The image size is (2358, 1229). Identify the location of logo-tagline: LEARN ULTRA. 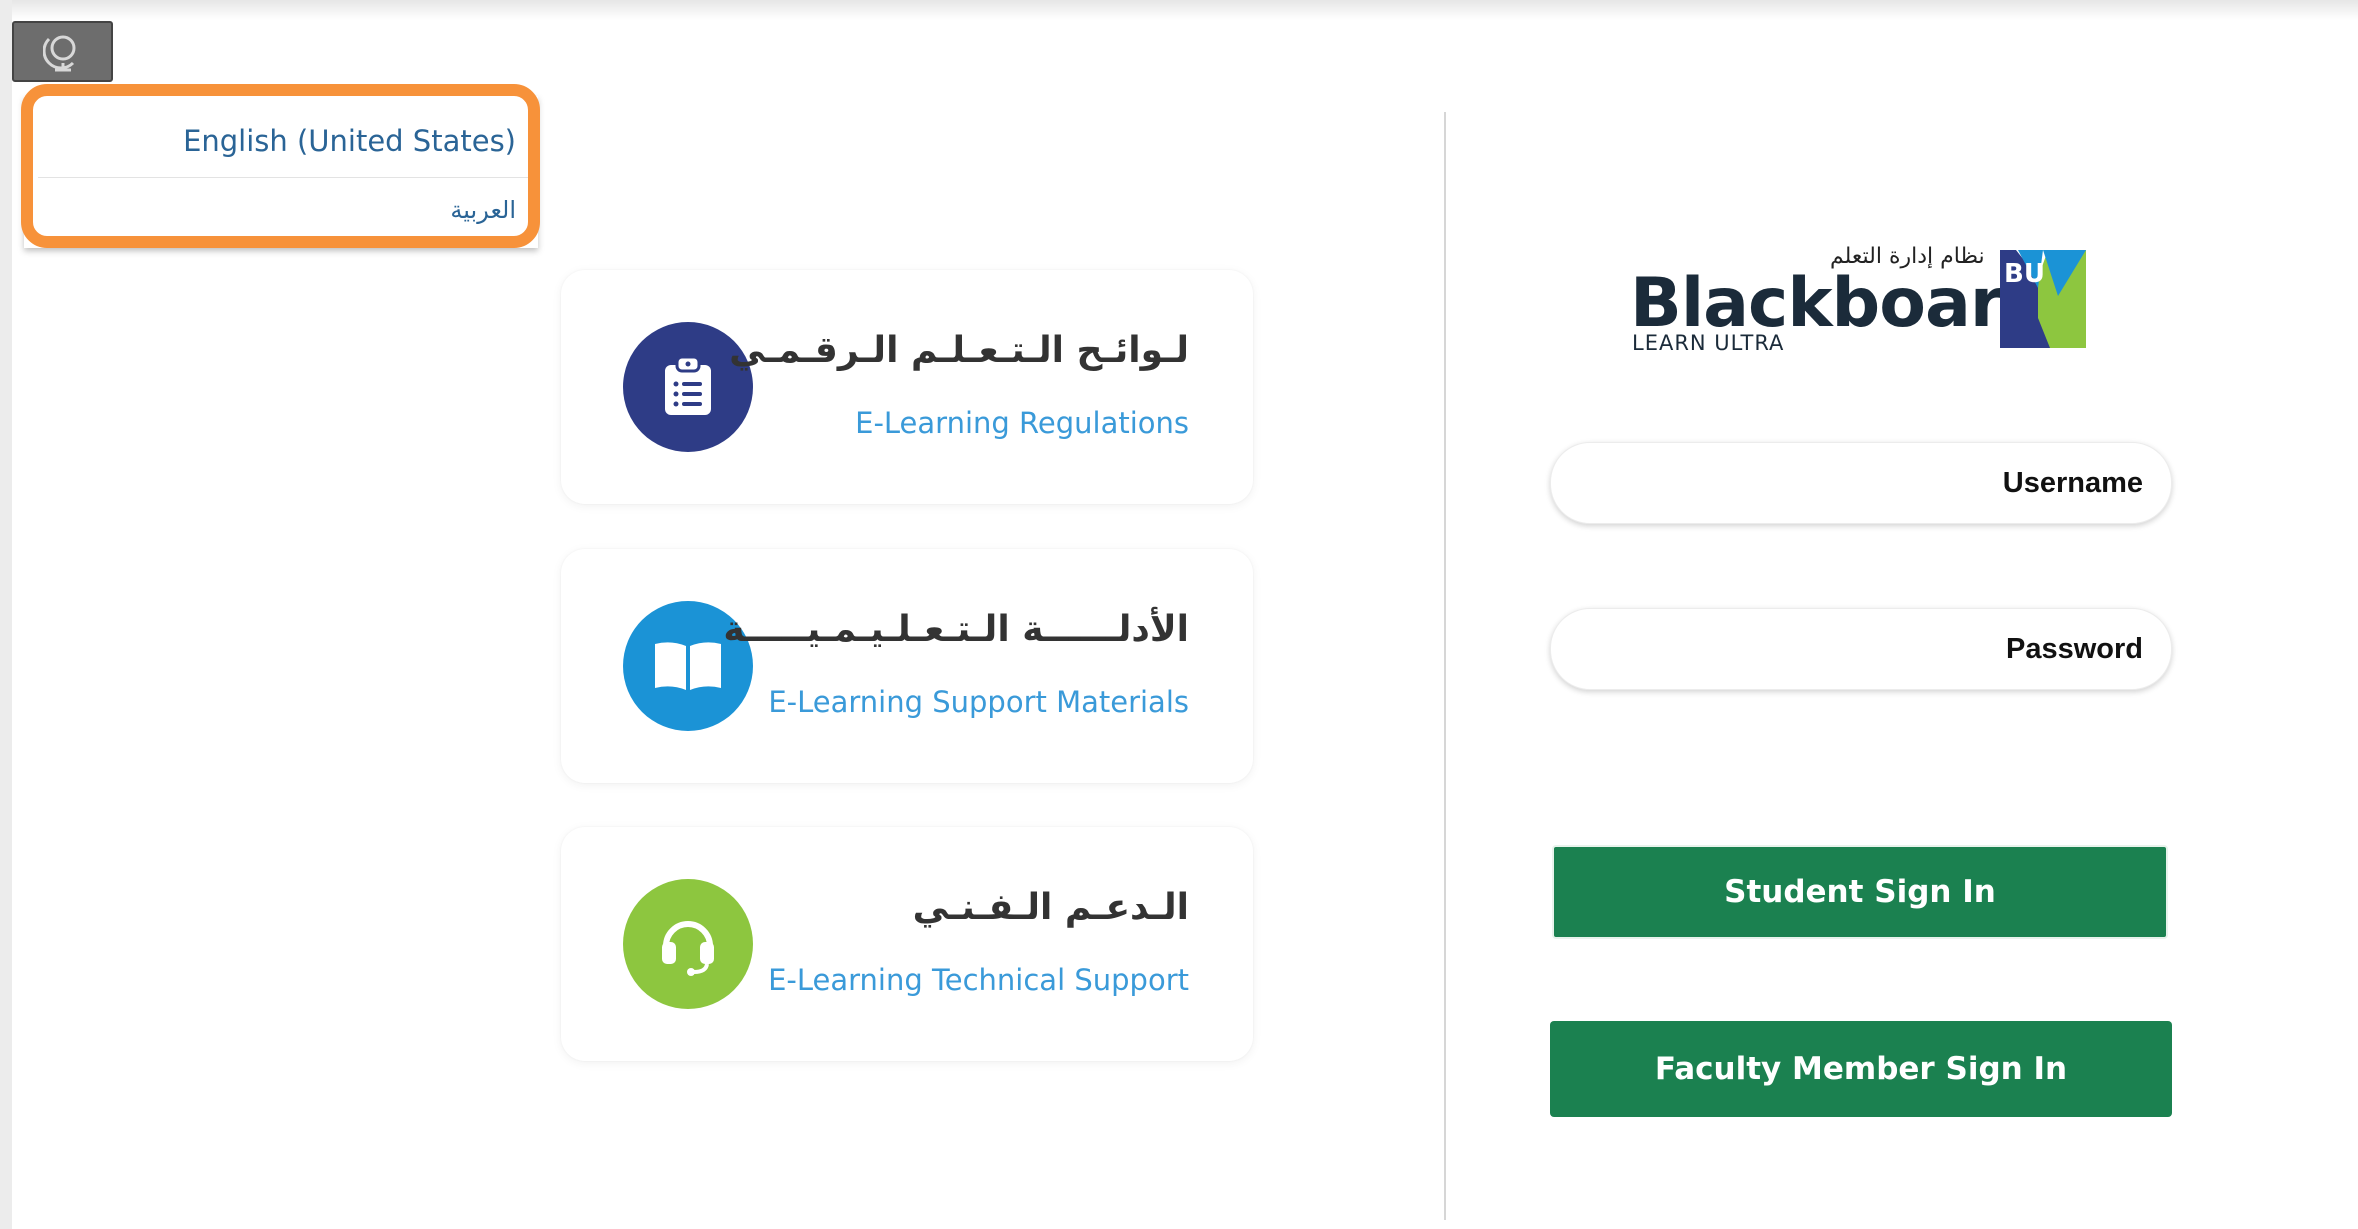
(1708, 343).